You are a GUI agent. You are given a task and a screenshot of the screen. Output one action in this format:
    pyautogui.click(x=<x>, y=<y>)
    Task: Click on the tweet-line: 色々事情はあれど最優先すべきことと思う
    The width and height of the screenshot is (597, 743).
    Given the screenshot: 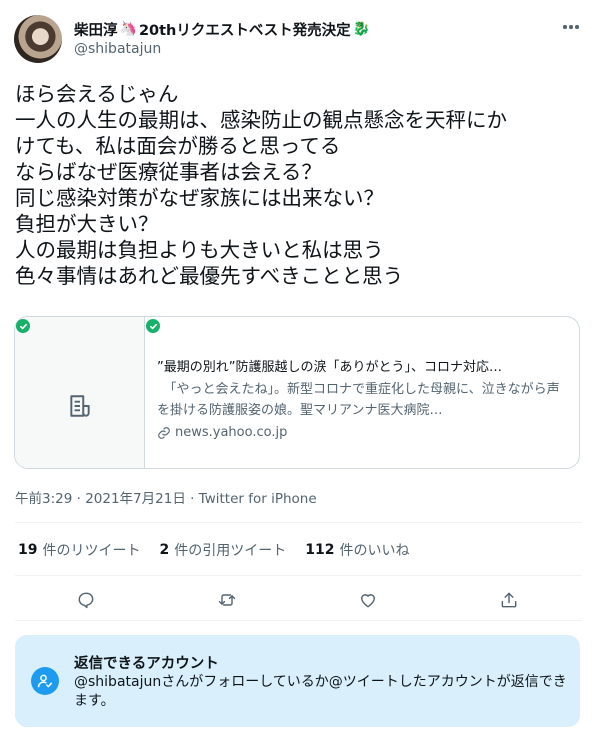 What is the action you would take?
    pyautogui.click(x=209, y=276)
    